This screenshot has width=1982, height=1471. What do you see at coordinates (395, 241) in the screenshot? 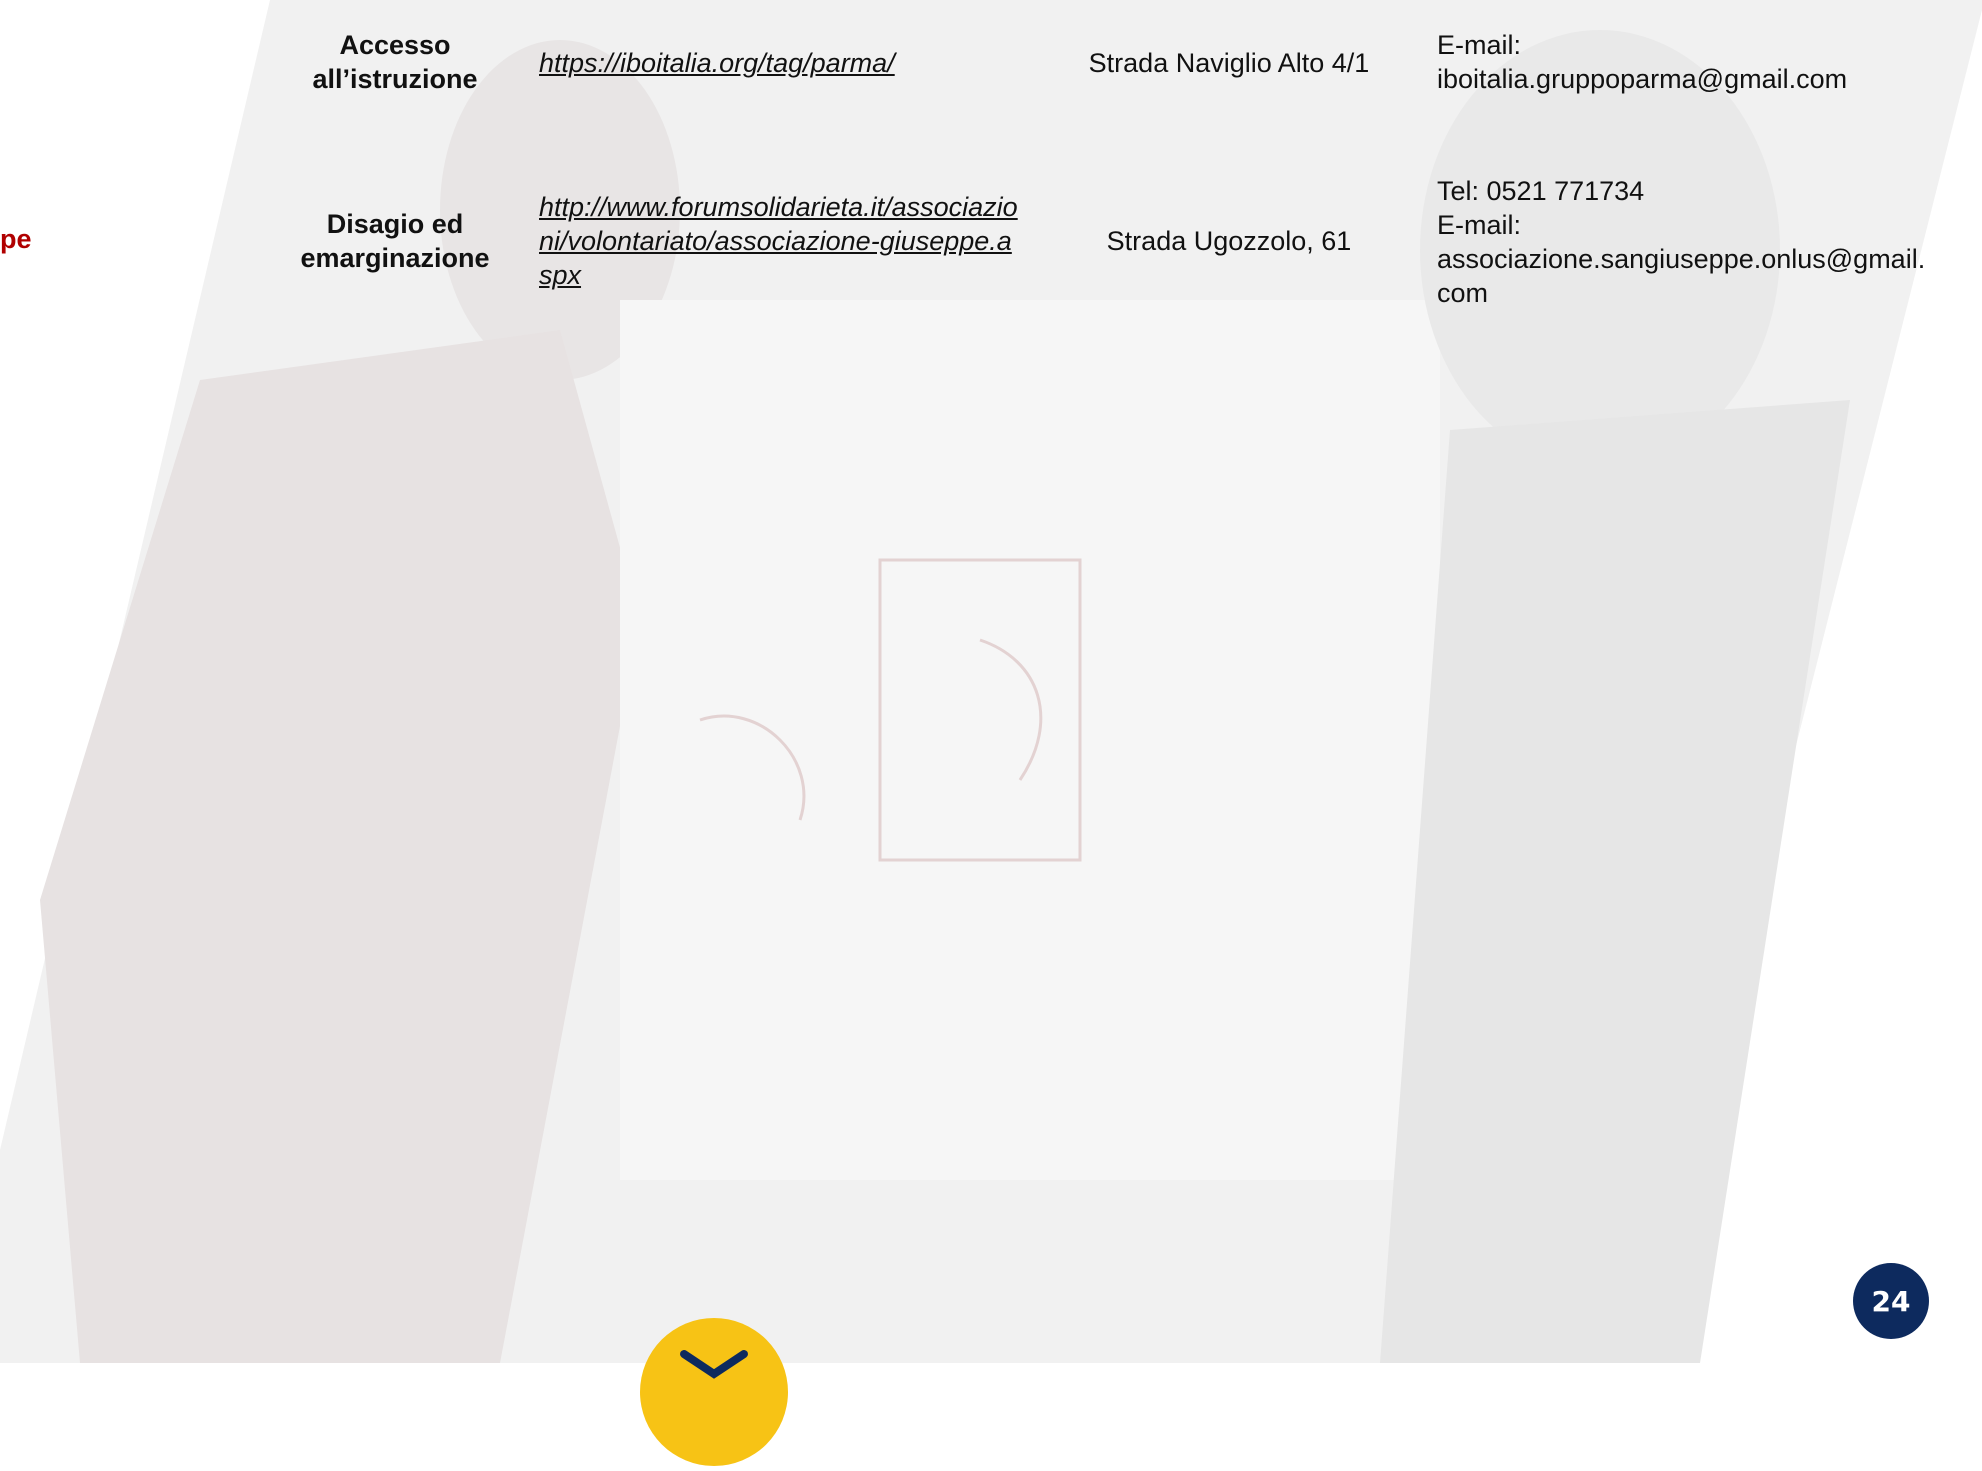
I see `category-cell: Disagio ed emarginazione` at bounding box center [395, 241].